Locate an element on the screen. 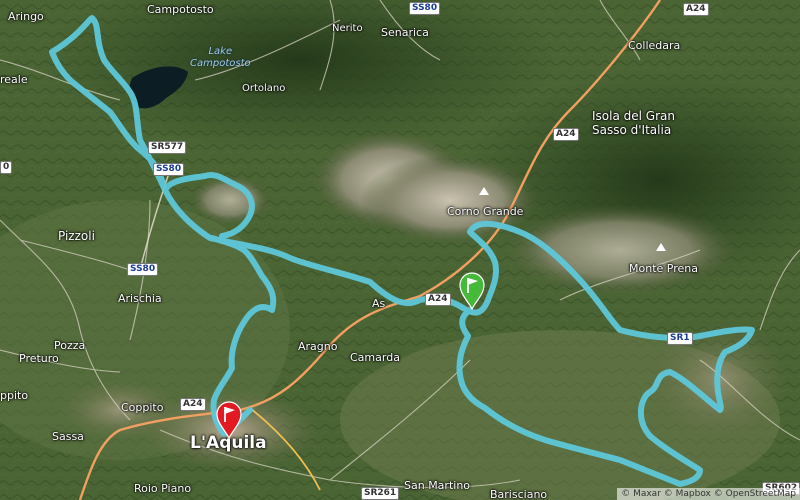 This screenshot has width=800, height=500. place-label: Barisciano is located at coordinates (519, 494).